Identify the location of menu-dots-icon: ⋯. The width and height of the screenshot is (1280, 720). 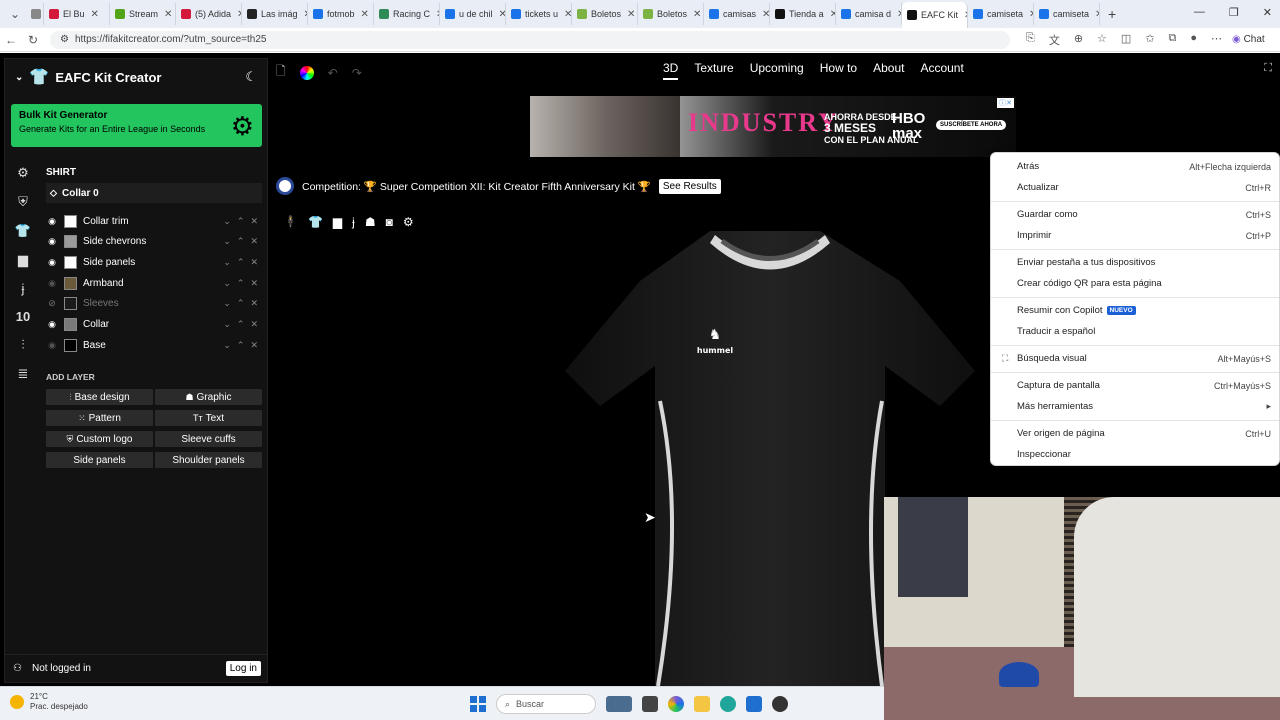
(1216, 40).